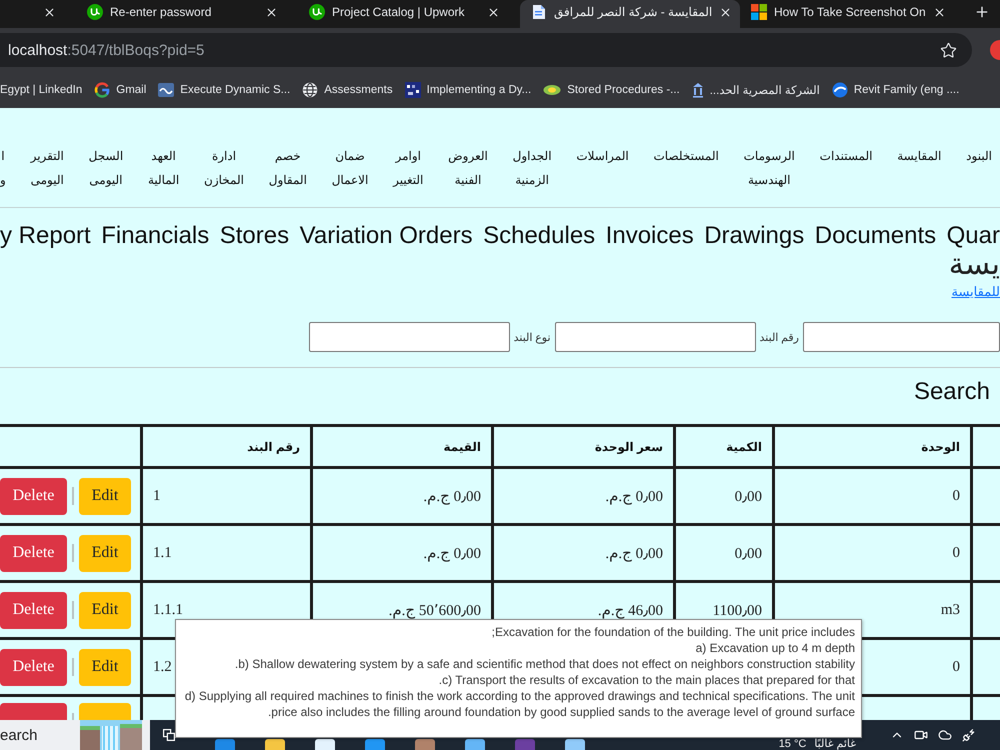 The height and width of the screenshot is (750, 1000). I want to click on new-tab-icon, so click(982, 12).